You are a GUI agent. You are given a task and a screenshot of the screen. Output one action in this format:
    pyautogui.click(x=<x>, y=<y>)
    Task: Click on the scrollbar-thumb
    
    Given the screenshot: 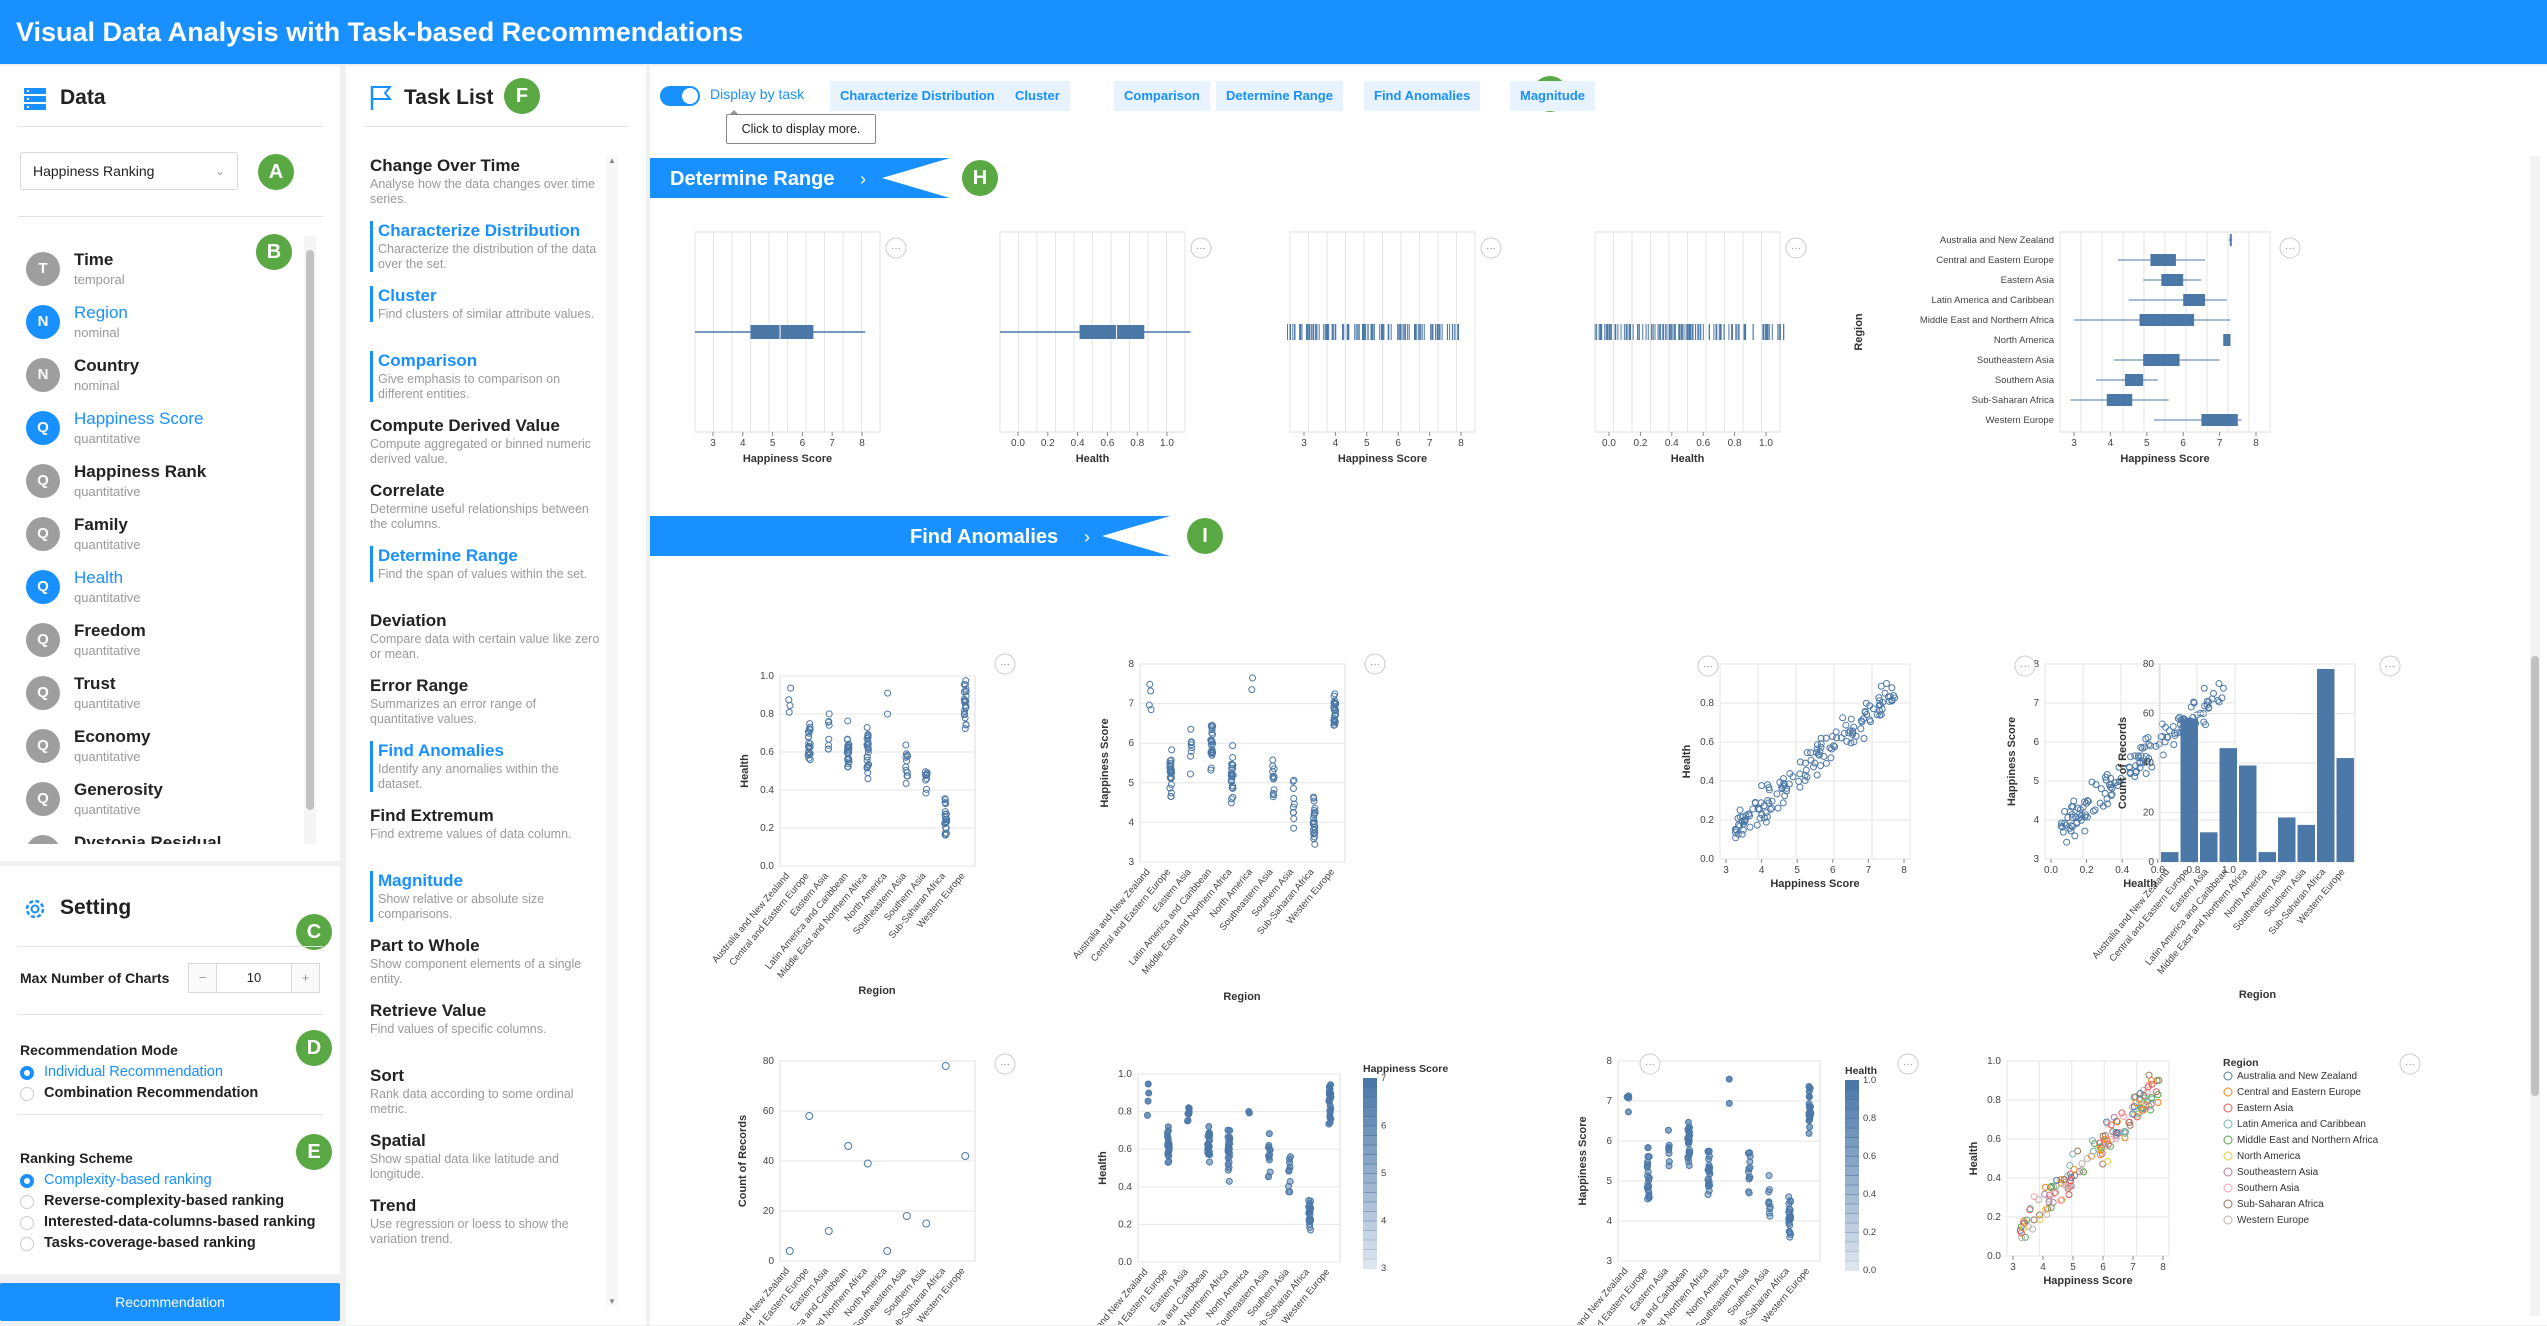 What is the action you would take?
    pyautogui.click(x=310, y=530)
    